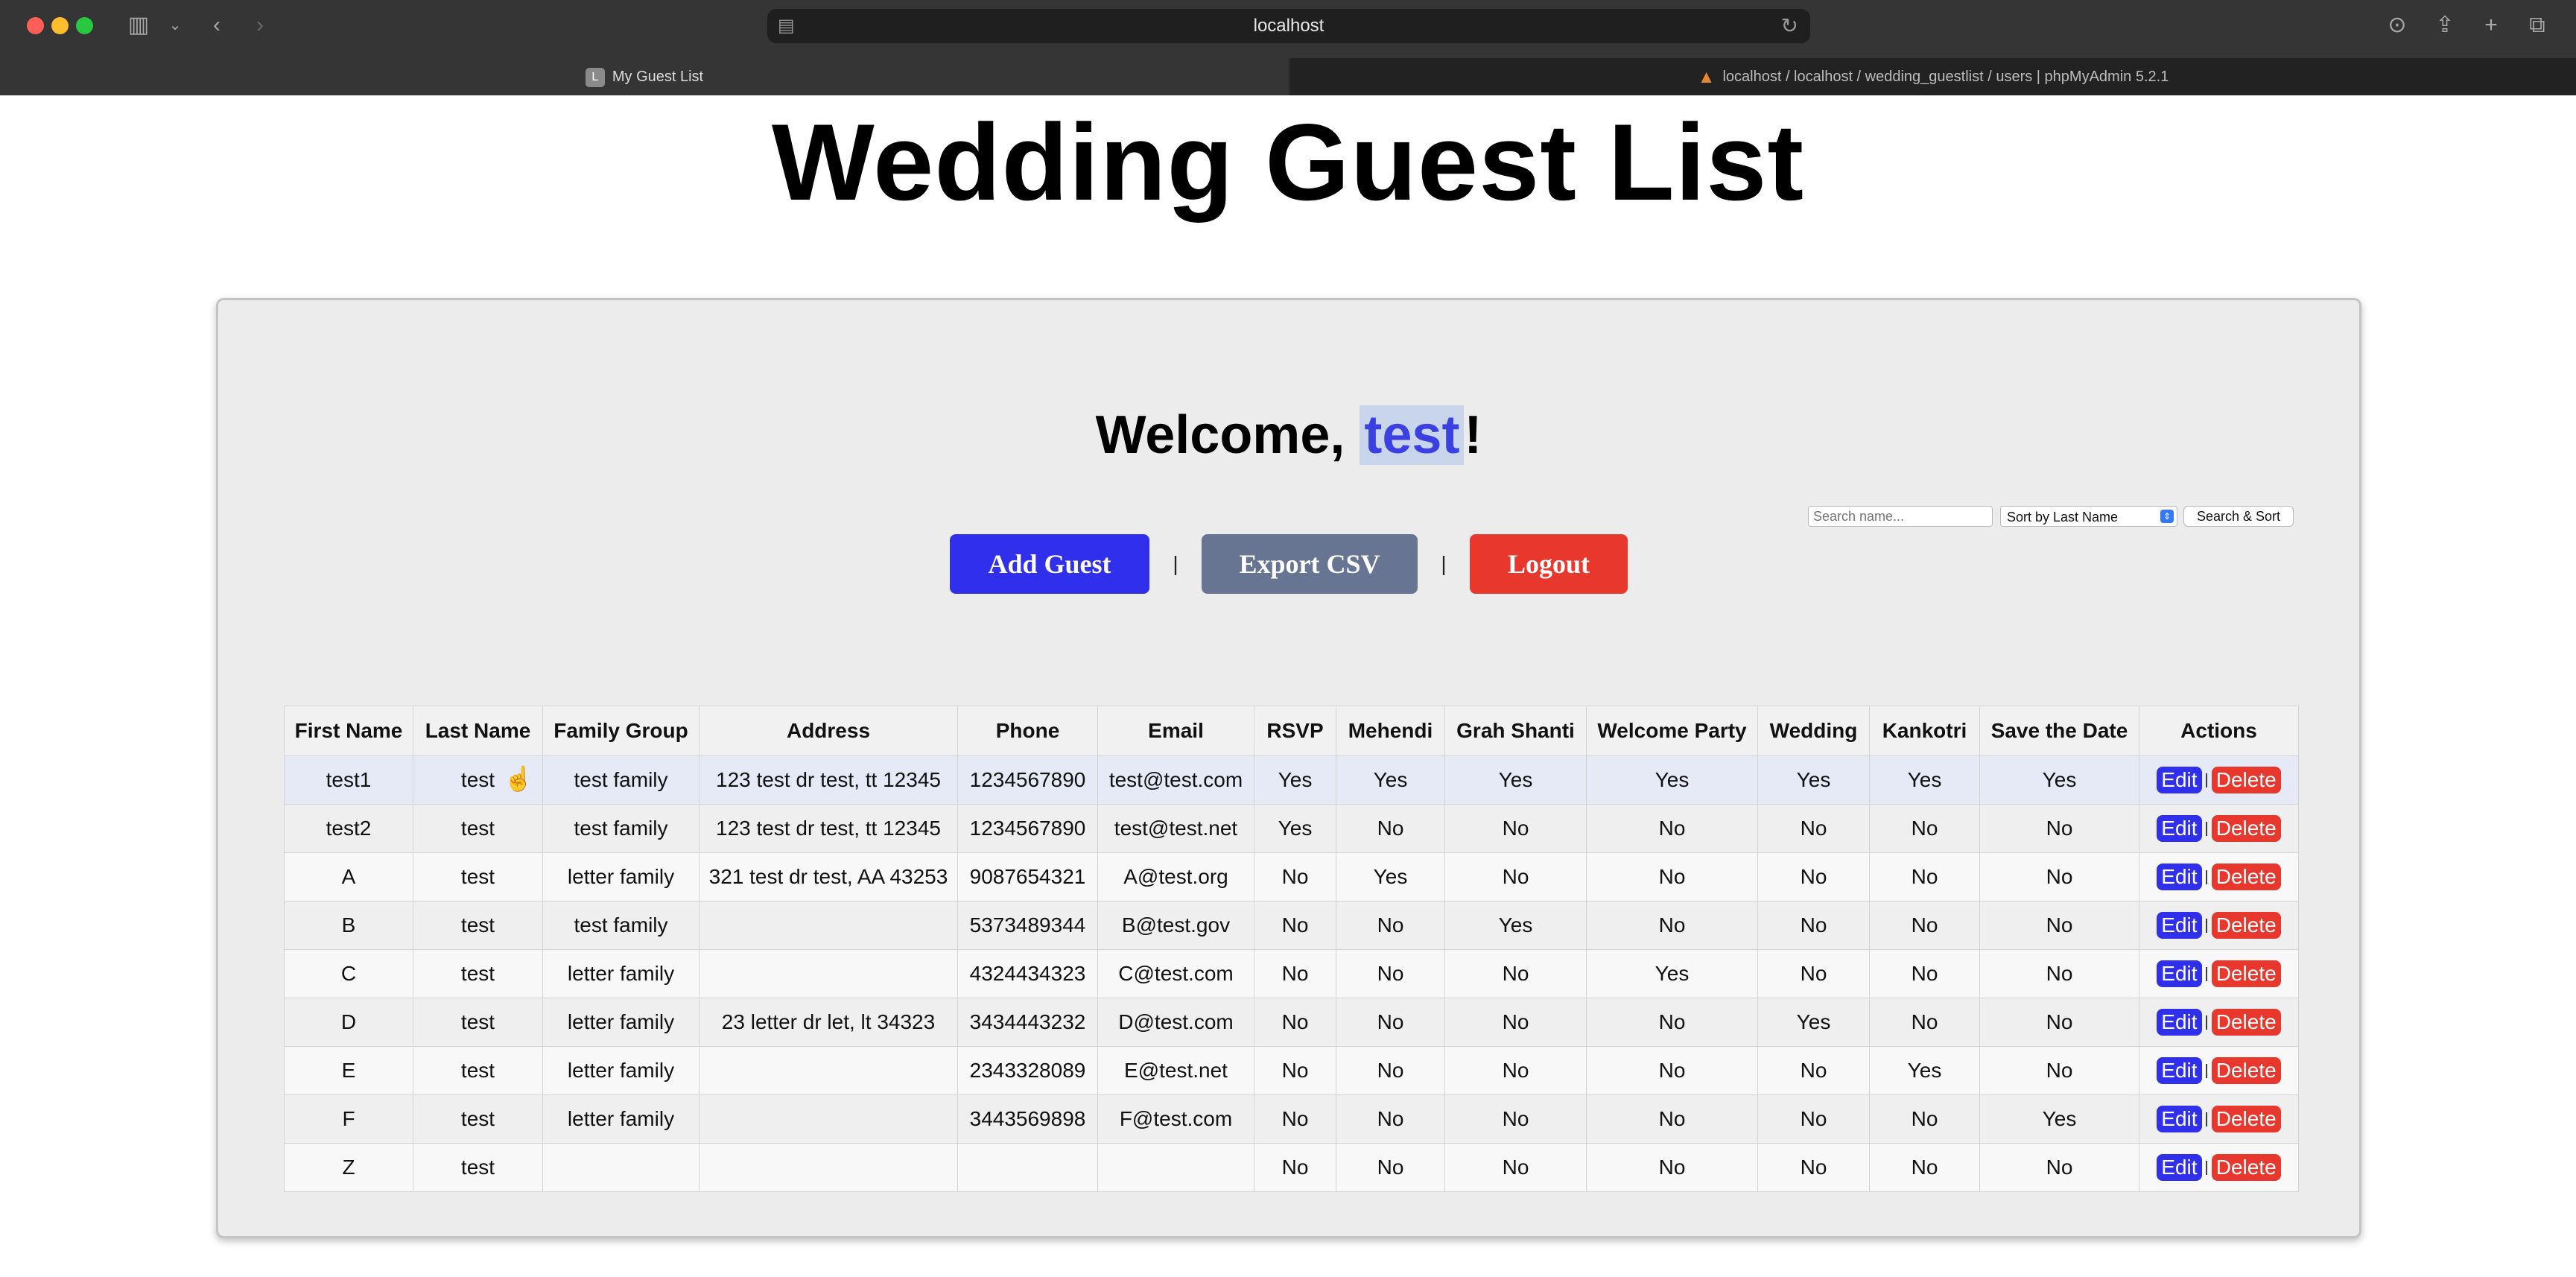 The width and height of the screenshot is (2576, 1277). What do you see at coordinates (1516, 731) in the screenshot?
I see `column-header: Grah Shanti` at bounding box center [1516, 731].